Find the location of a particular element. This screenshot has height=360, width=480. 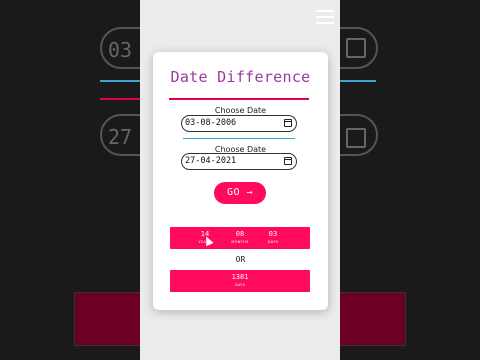

months-label: MONTHS is located at coordinates (240, 242).